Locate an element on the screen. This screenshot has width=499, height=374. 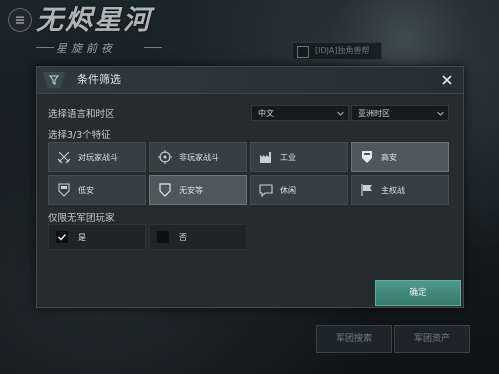
trait-label: 无安等 is located at coordinates (191, 190).